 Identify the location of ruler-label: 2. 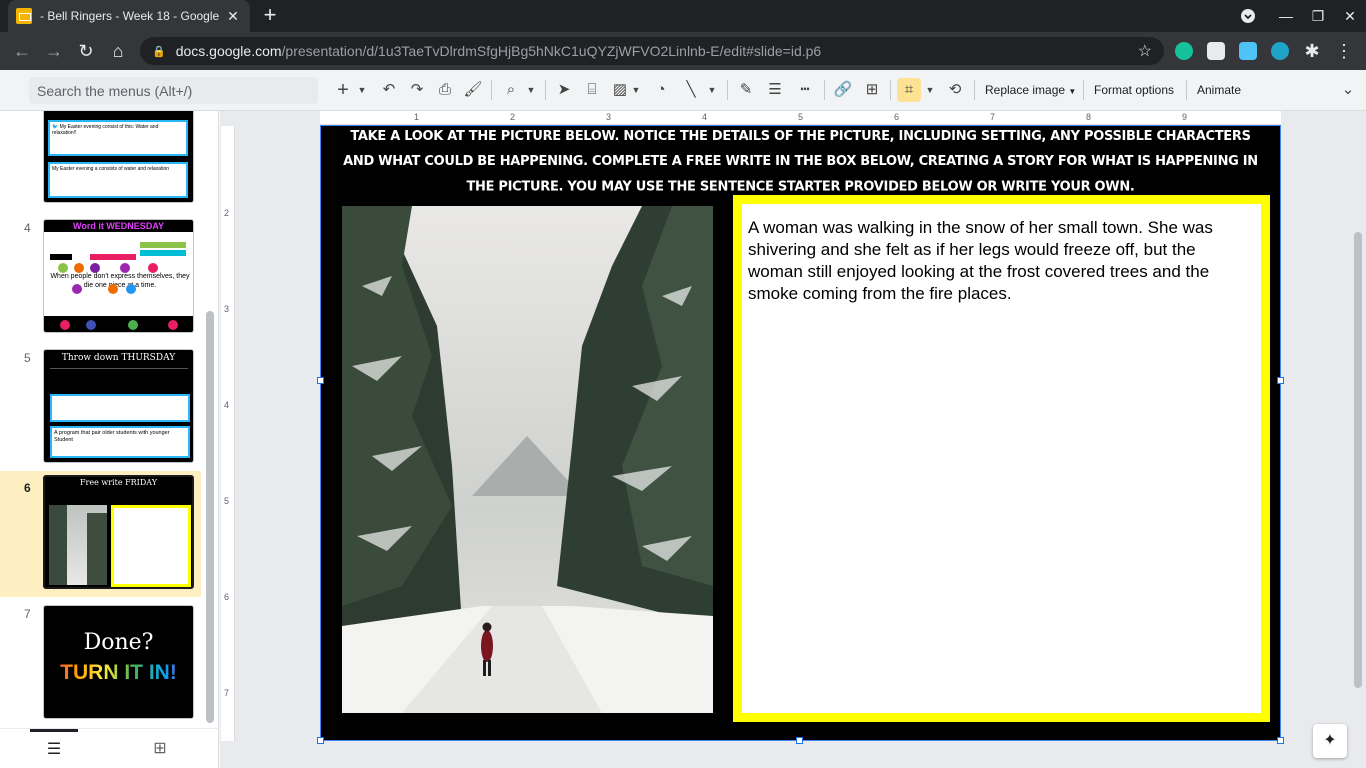
(227, 213).